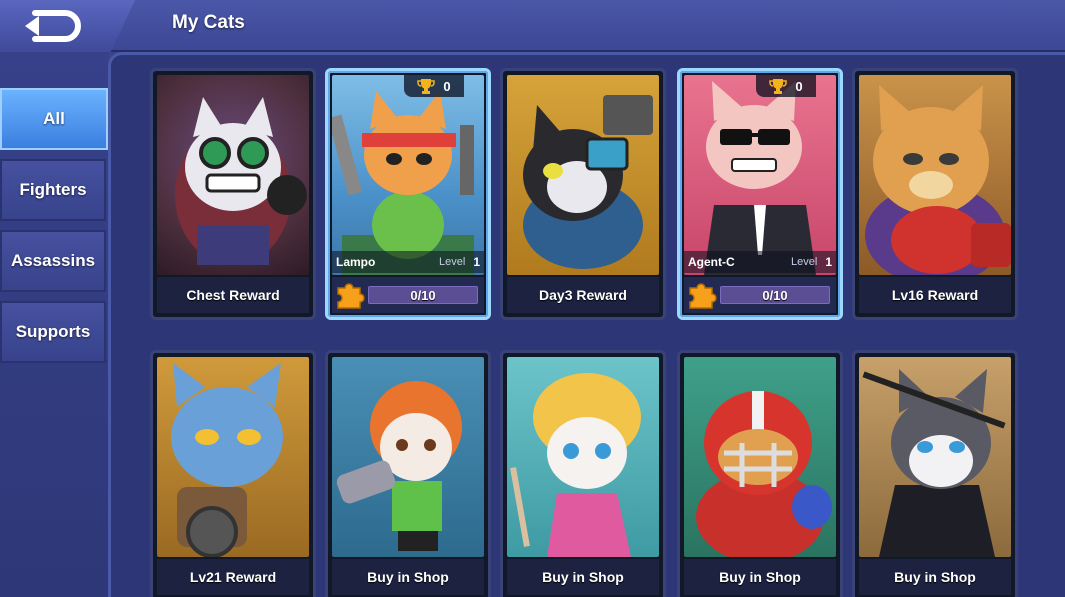 This screenshot has width=1065, height=597. I want to click on cat-card-buy-in-shop-1: Buy in Shop, so click(408, 473).